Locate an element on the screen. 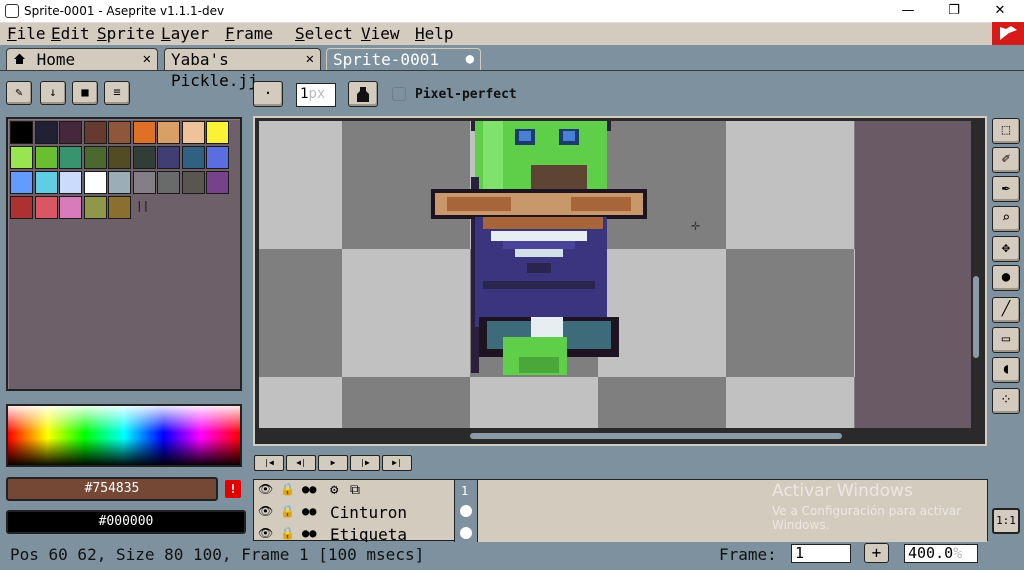 The image size is (1024, 570). reset-zoom-button: 1:1 is located at coordinates (1006, 521).